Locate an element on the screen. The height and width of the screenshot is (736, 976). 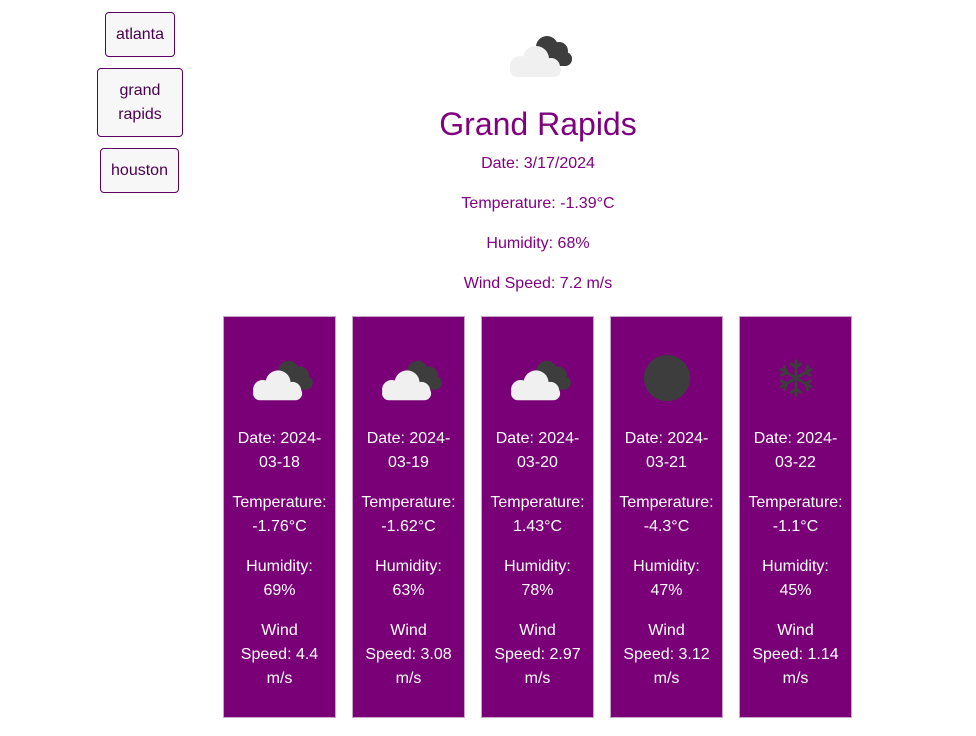
forecast-date: Date: 2024- 03-22 is located at coordinates (795, 450).